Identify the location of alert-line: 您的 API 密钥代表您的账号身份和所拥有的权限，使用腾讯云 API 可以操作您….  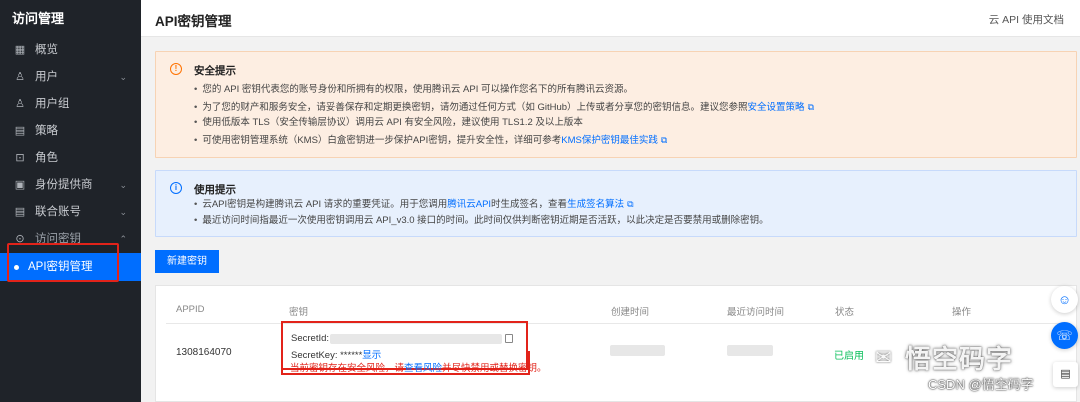
(504, 90).